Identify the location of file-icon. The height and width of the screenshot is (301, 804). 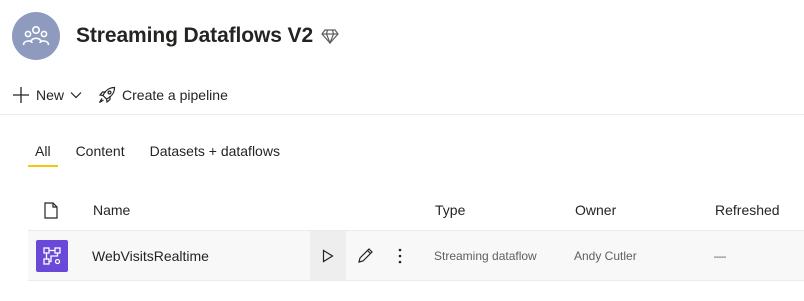
(51, 210).